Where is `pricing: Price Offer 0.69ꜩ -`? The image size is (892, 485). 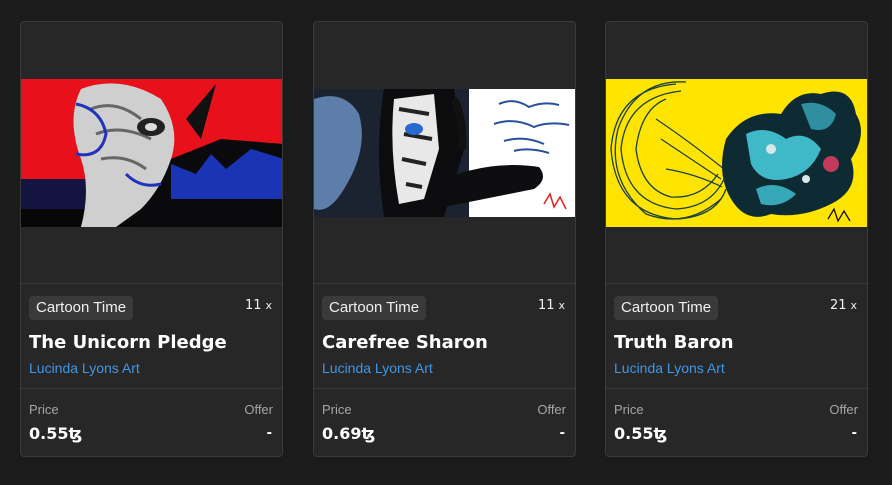
pricing: Price Offer 0.69ꜩ - is located at coordinates (444, 422).